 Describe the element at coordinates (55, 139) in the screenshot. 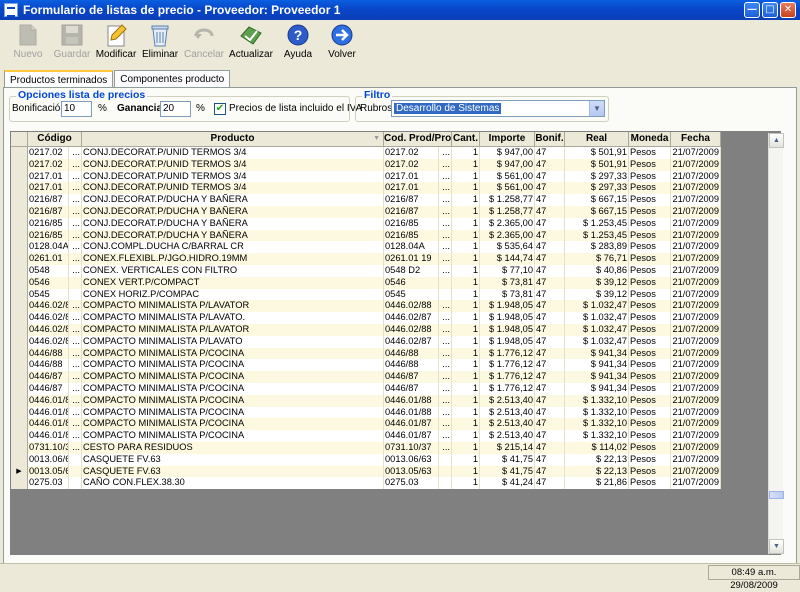

I see `column-header-codigo: Código` at that location.